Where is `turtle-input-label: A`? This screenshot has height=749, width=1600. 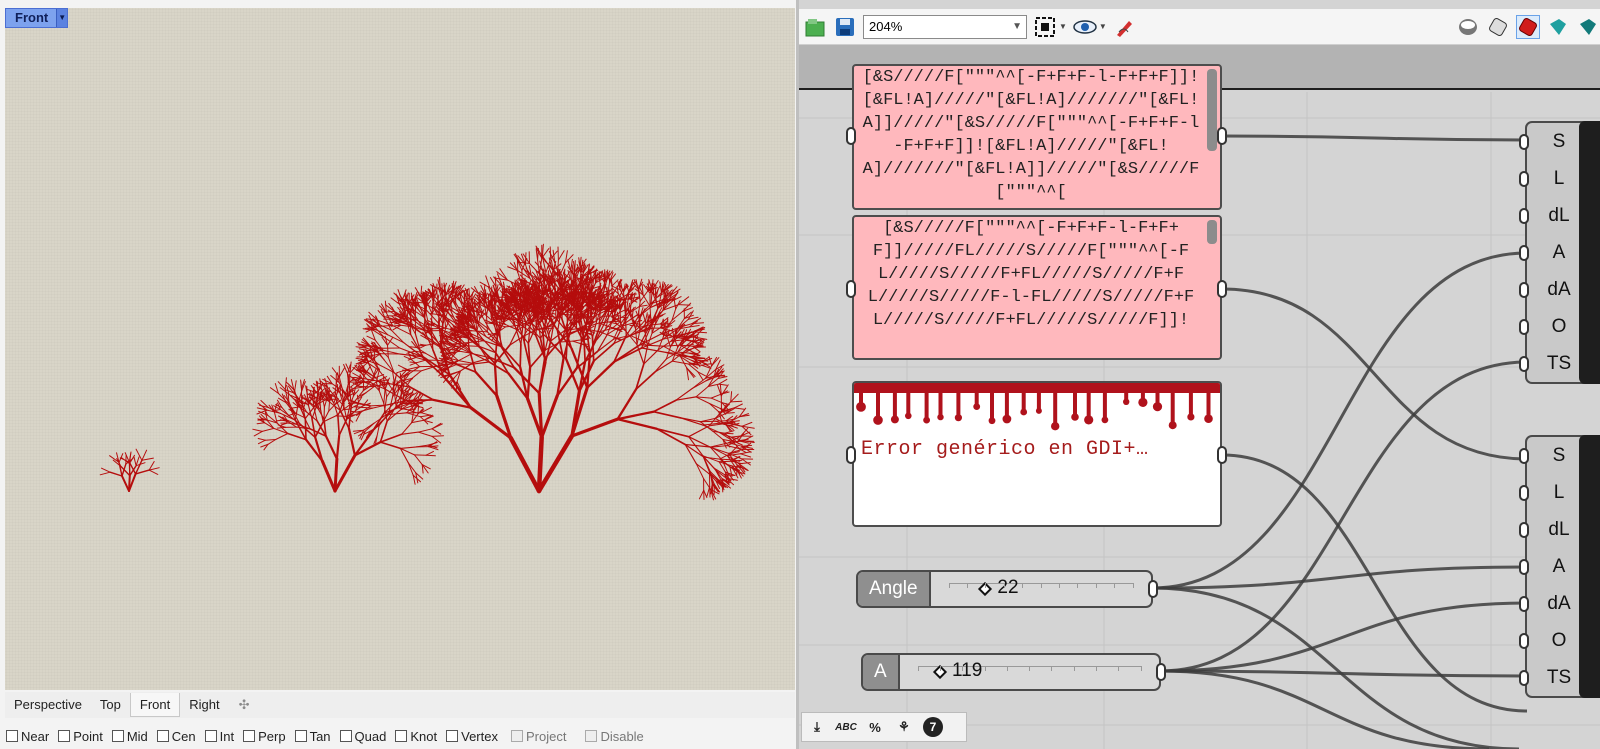
turtle-input-label: A is located at coordinates (1559, 566).